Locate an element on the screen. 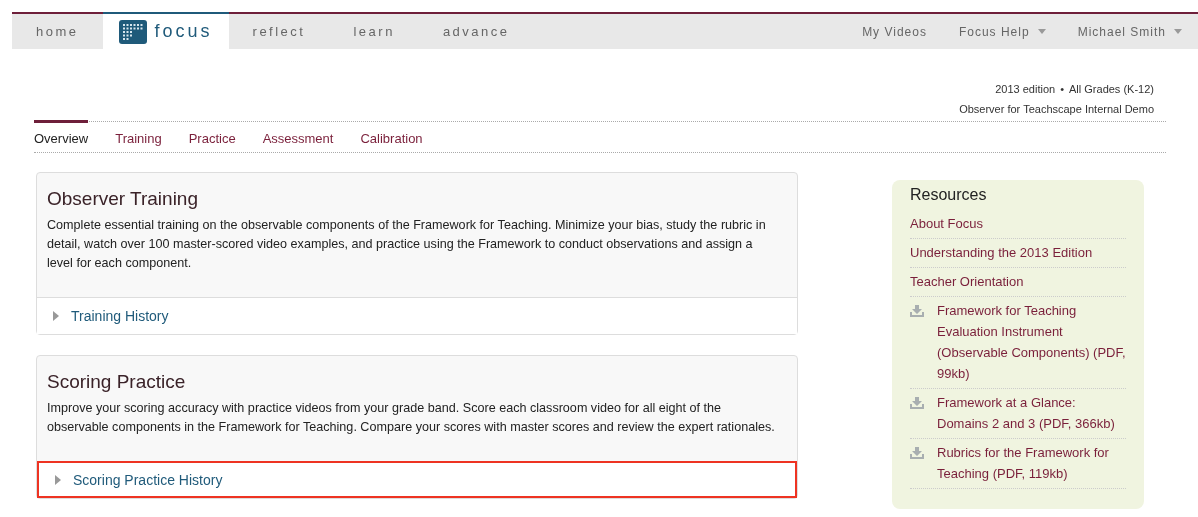 The height and width of the screenshot is (517, 1198). resource-link: About Focus is located at coordinates (946, 223).